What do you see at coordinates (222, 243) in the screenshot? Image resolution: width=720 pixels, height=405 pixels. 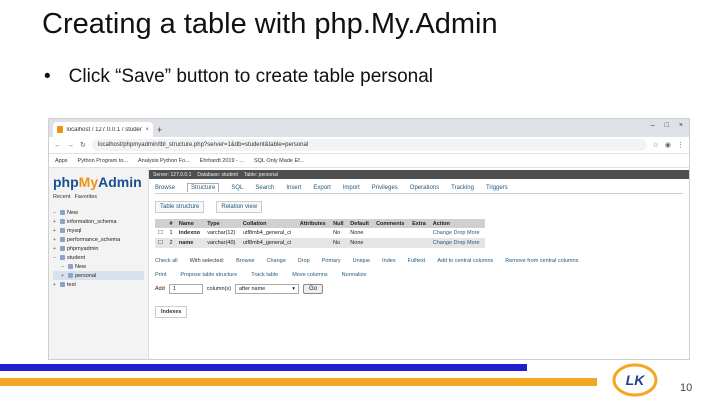 I see `row-type: varchar(40)` at bounding box center [222, 243].